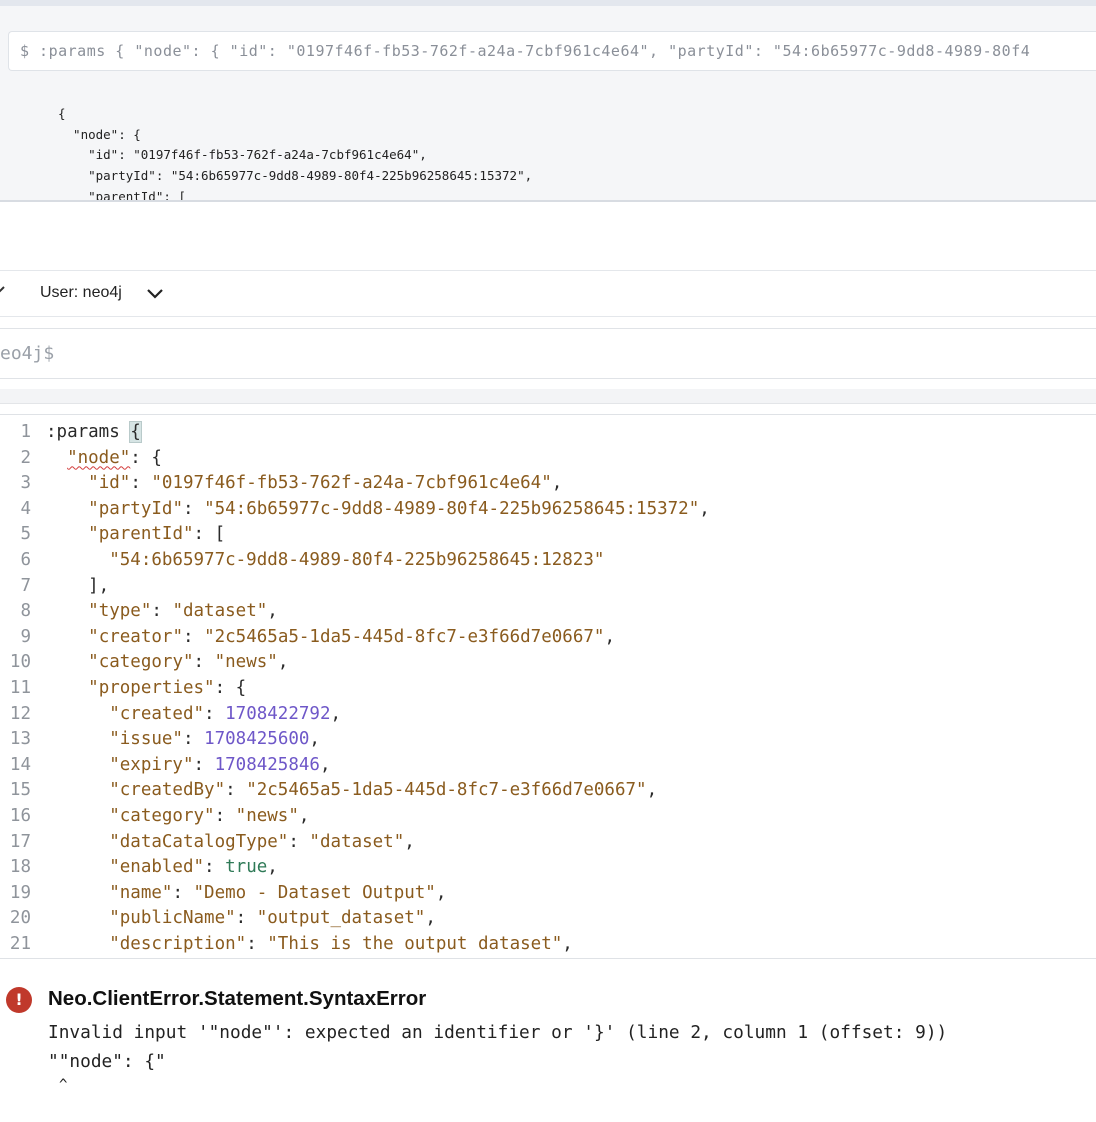 This screenshot has height=1122, width=1096. Describe the element at coordinates (548, 921) in the screenshot. I see `editor-line: 20 "publicName": "output_dataset",` at that location.